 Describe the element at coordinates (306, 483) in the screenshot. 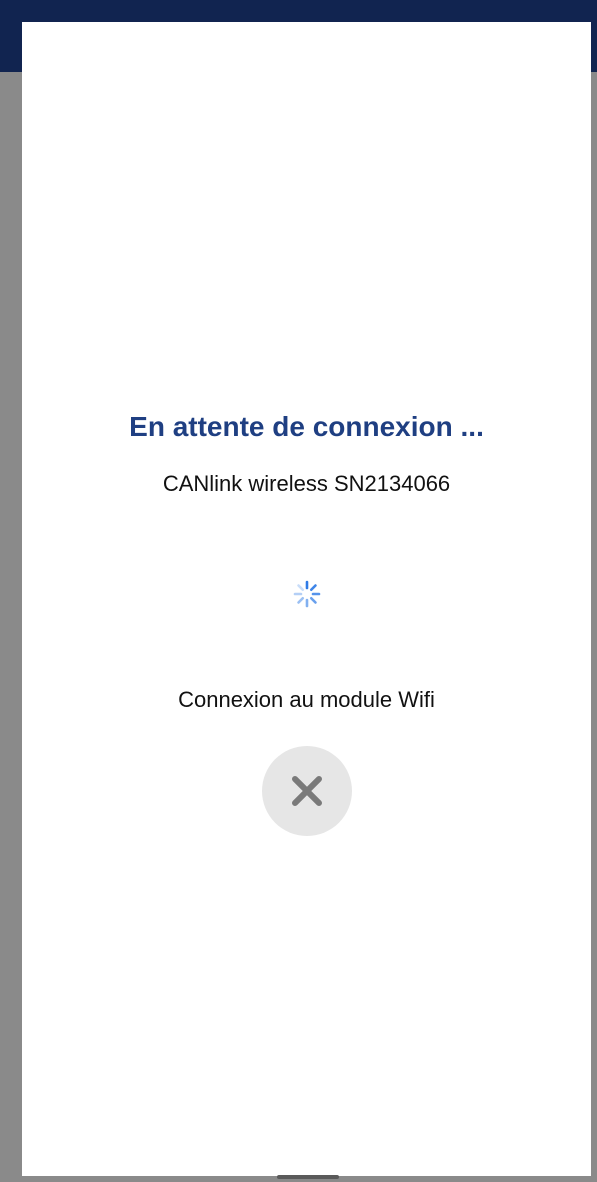

I see `device-name: CANlink wireless SN2134066` at that location.